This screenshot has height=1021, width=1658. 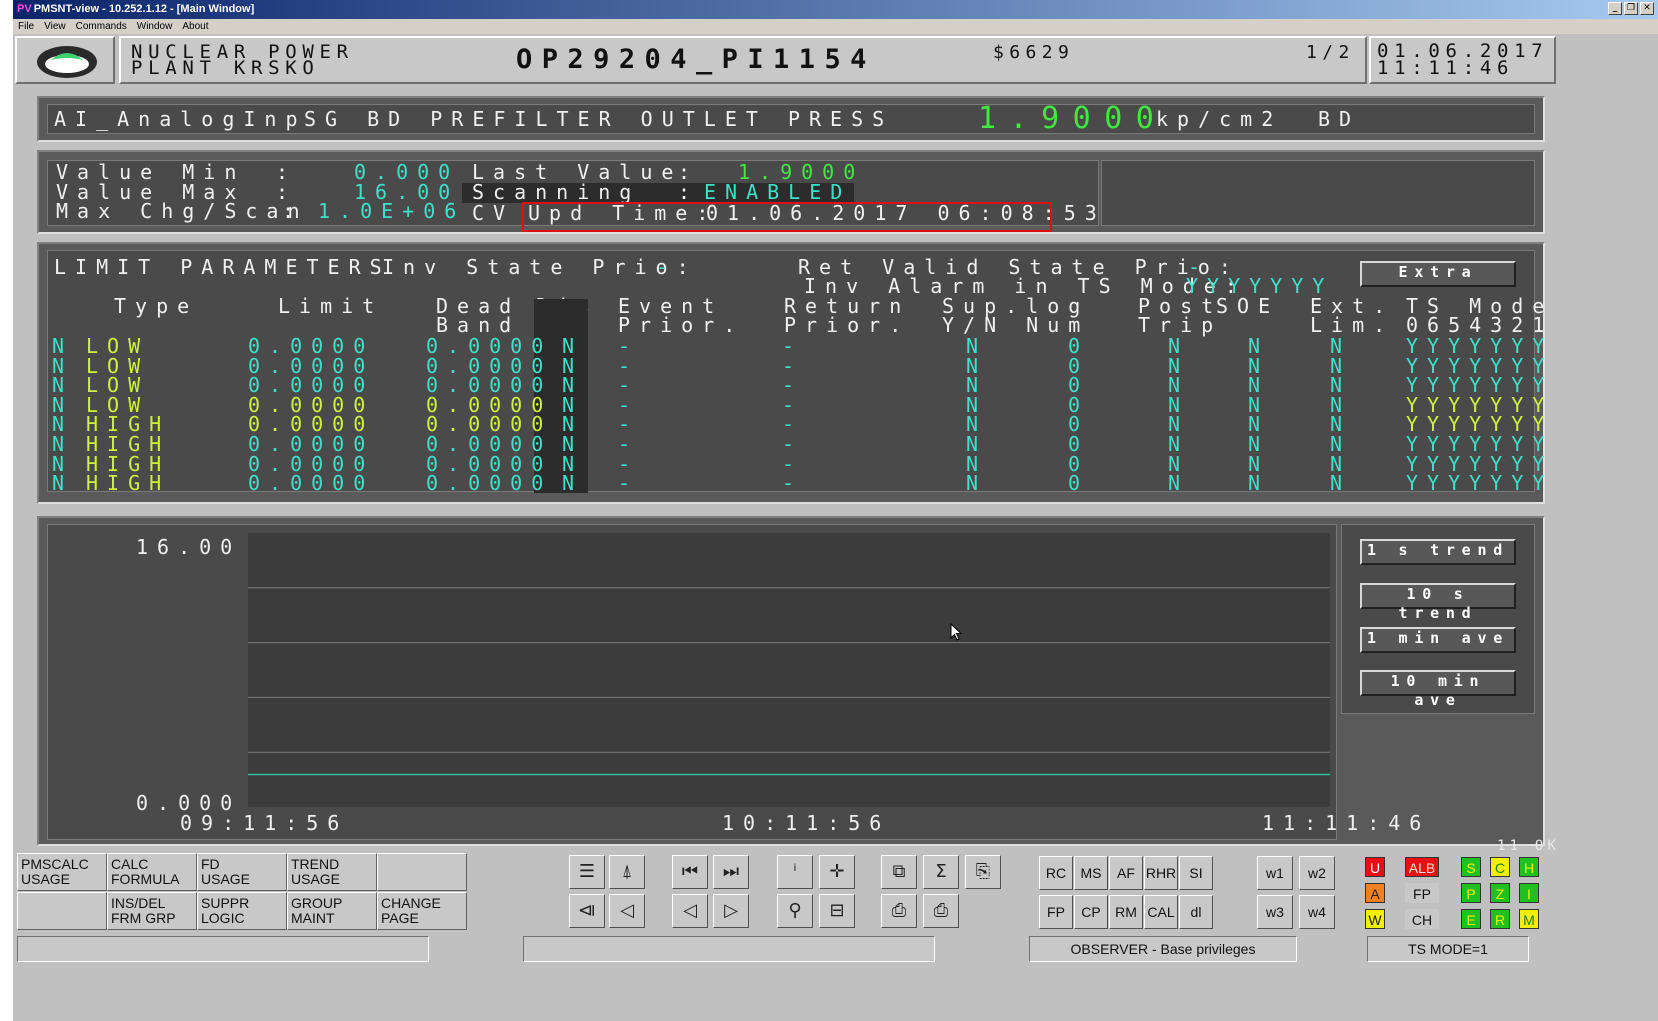 What do you see at coordinates (1091, 873) in the screenshot?
I see `system-button-row1-1: MS` at bounding box center [1091, 873].